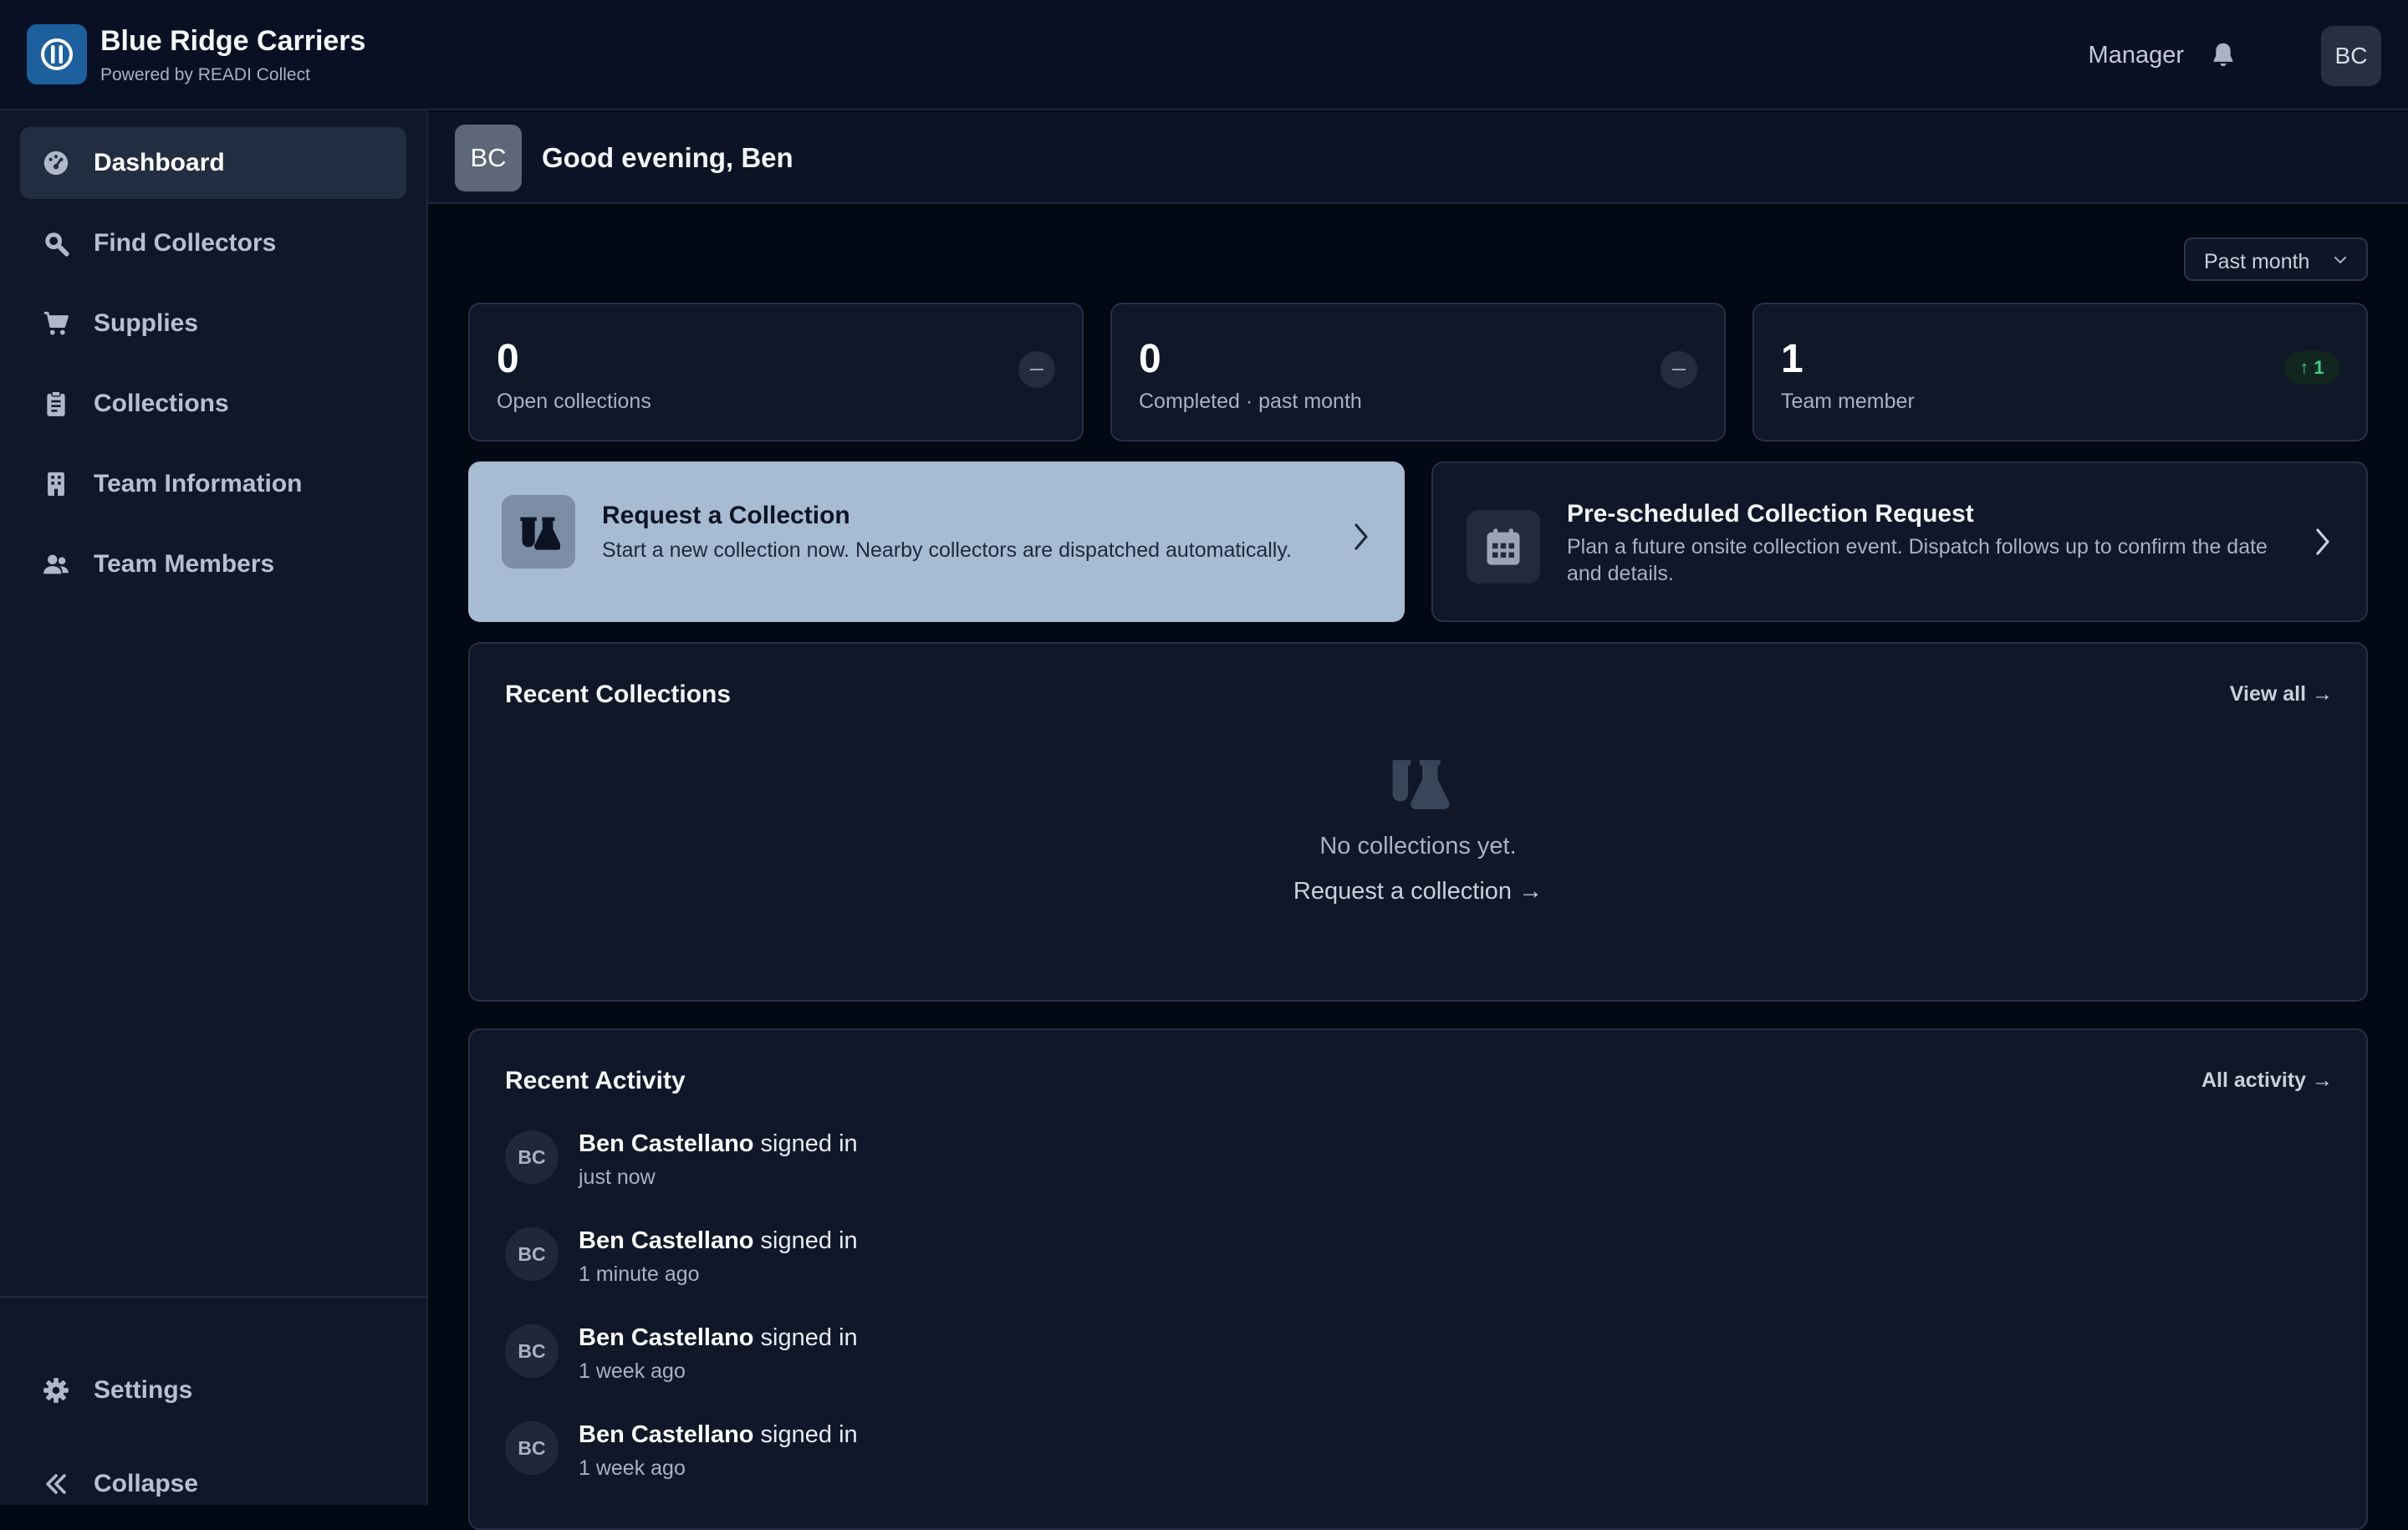 The width and height of the screenshot is (2408, 1530). What do you see at coordinates (2340, 260) in the screenshot?
I see `chevron-down-icon` at bounding box center [2340, 260].